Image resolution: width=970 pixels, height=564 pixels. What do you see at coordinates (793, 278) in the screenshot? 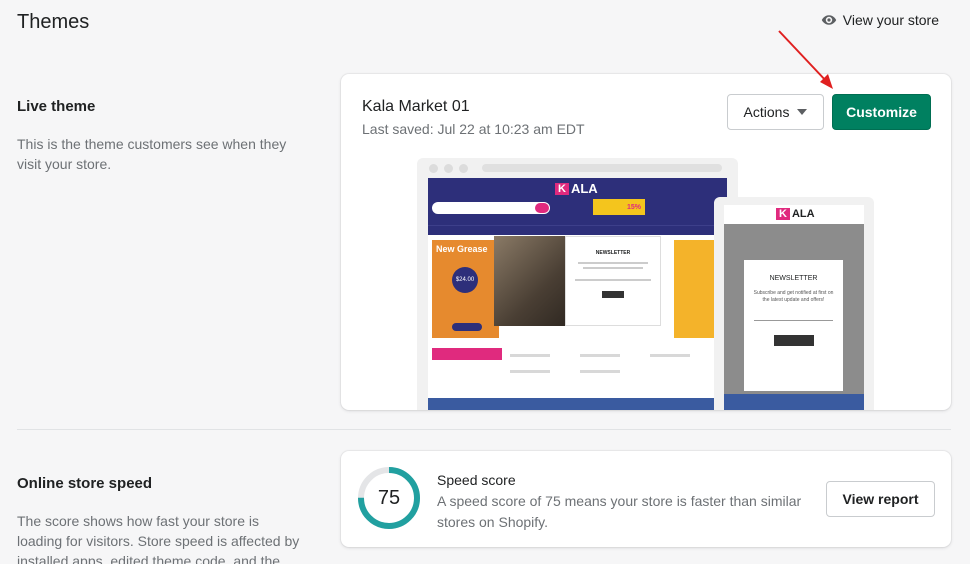
I see `mobile-newsletter-title: NEWSLETTER` at bounding box center [793, 278].